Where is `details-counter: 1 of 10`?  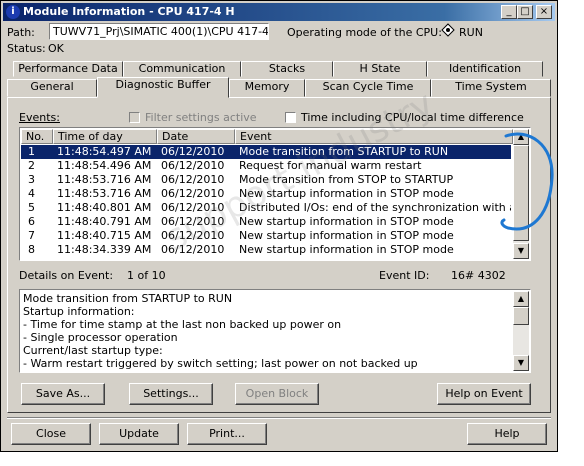 details-counter: 1 of 10 is located at coordinates (146, 275).